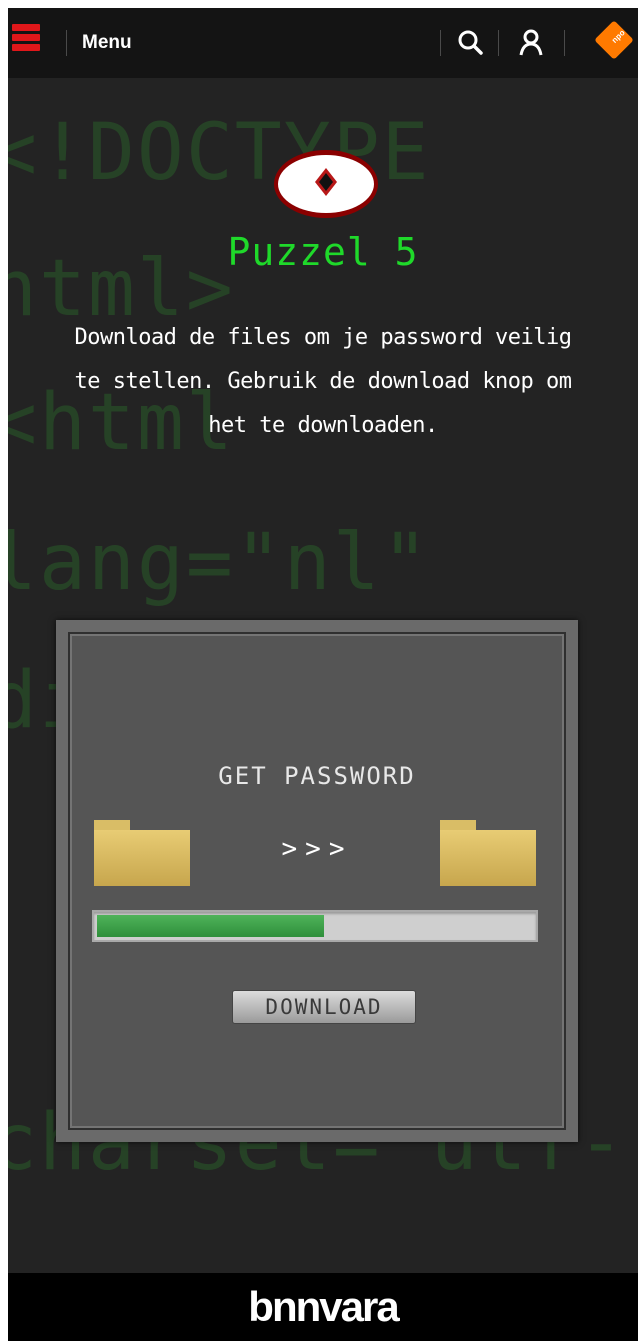 The height and width of the screenshot is (1341, 638). I want to click on destination-folder-icon, so click(488, 853).